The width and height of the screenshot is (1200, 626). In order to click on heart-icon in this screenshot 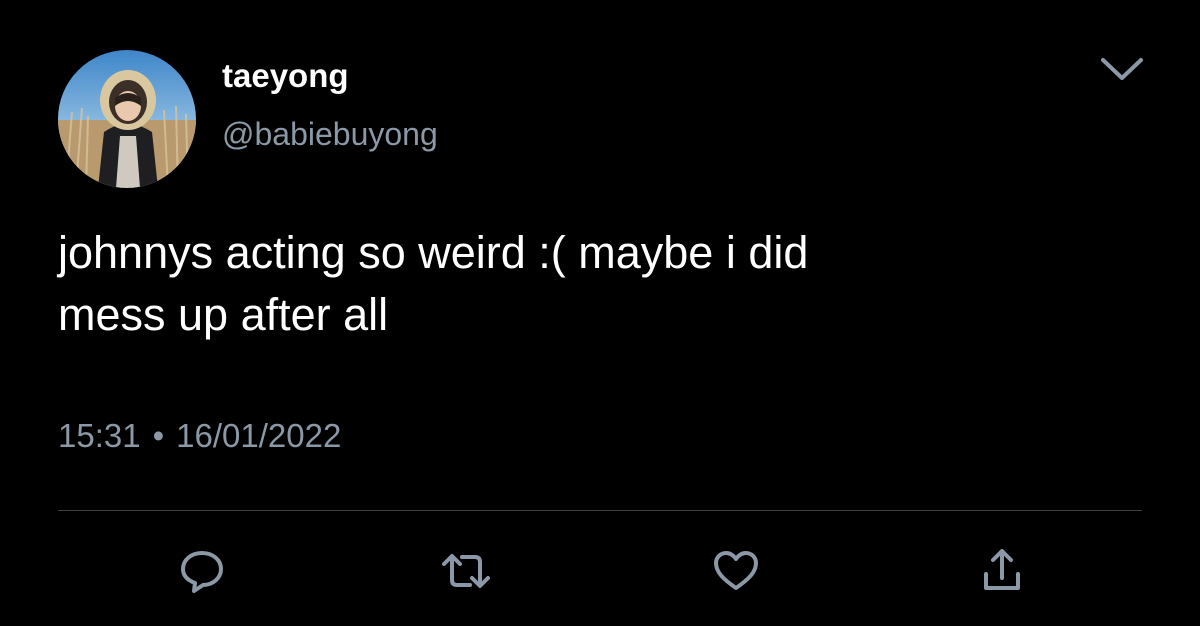, I will do `click(736, 571)`.